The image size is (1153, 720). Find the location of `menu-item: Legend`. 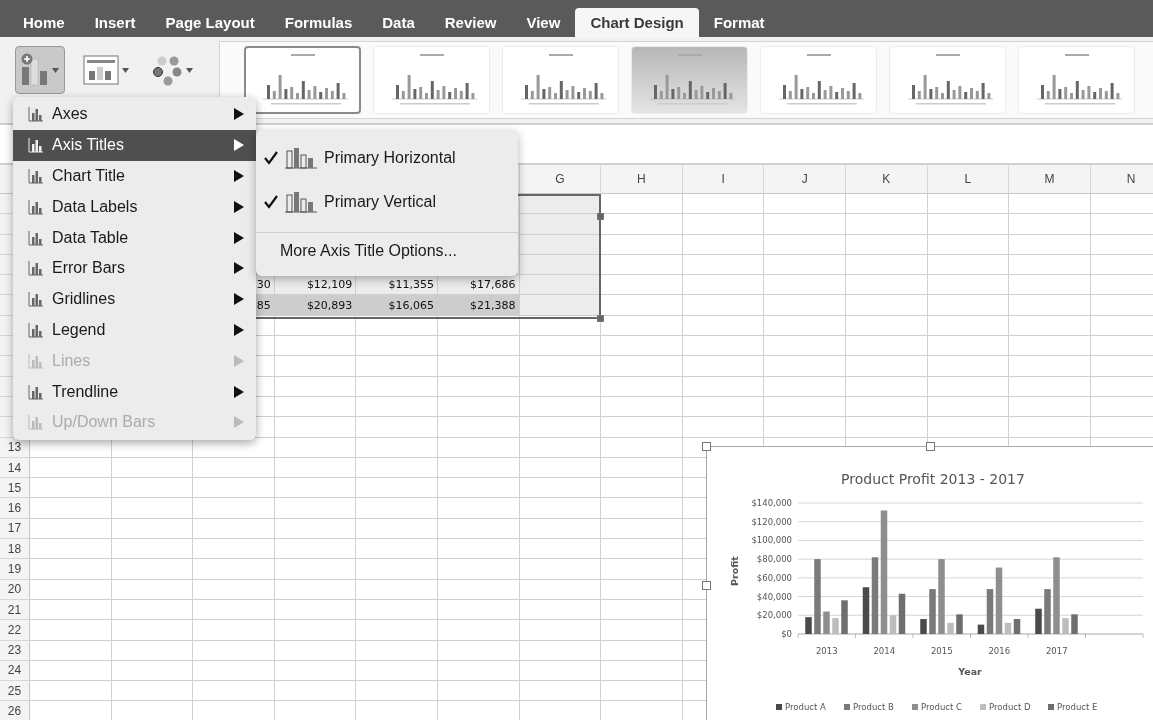

menu-item: Legend is located at coordinates (134, 330).